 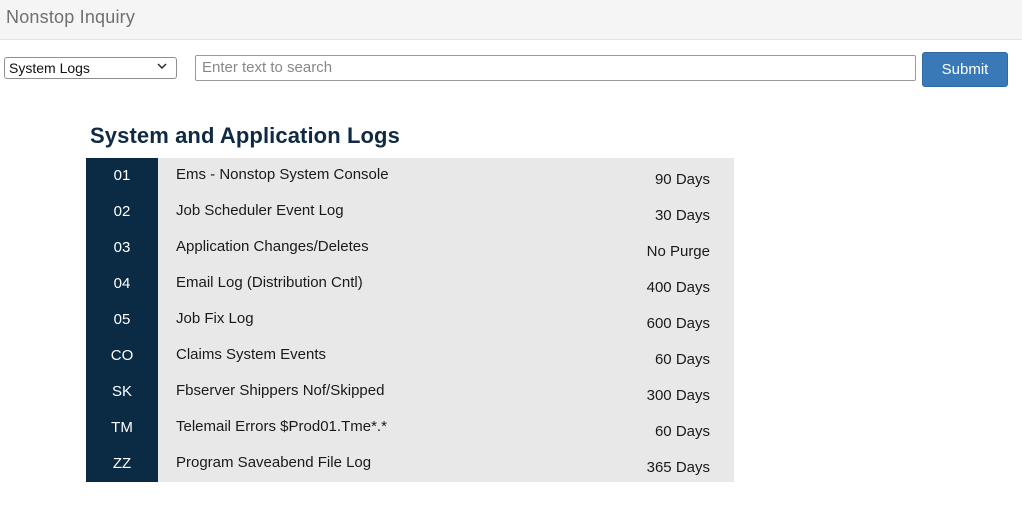 I want to click on log-description: Job Fix Log, so click(x=215, y=318).